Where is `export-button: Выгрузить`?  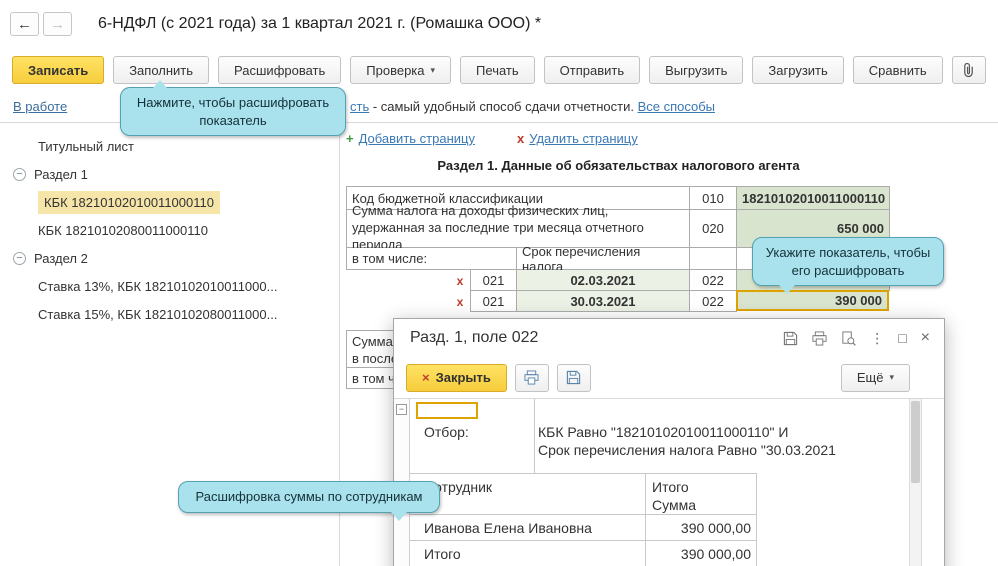
export-button: Выгрузить is located at coordinates (696, 70).